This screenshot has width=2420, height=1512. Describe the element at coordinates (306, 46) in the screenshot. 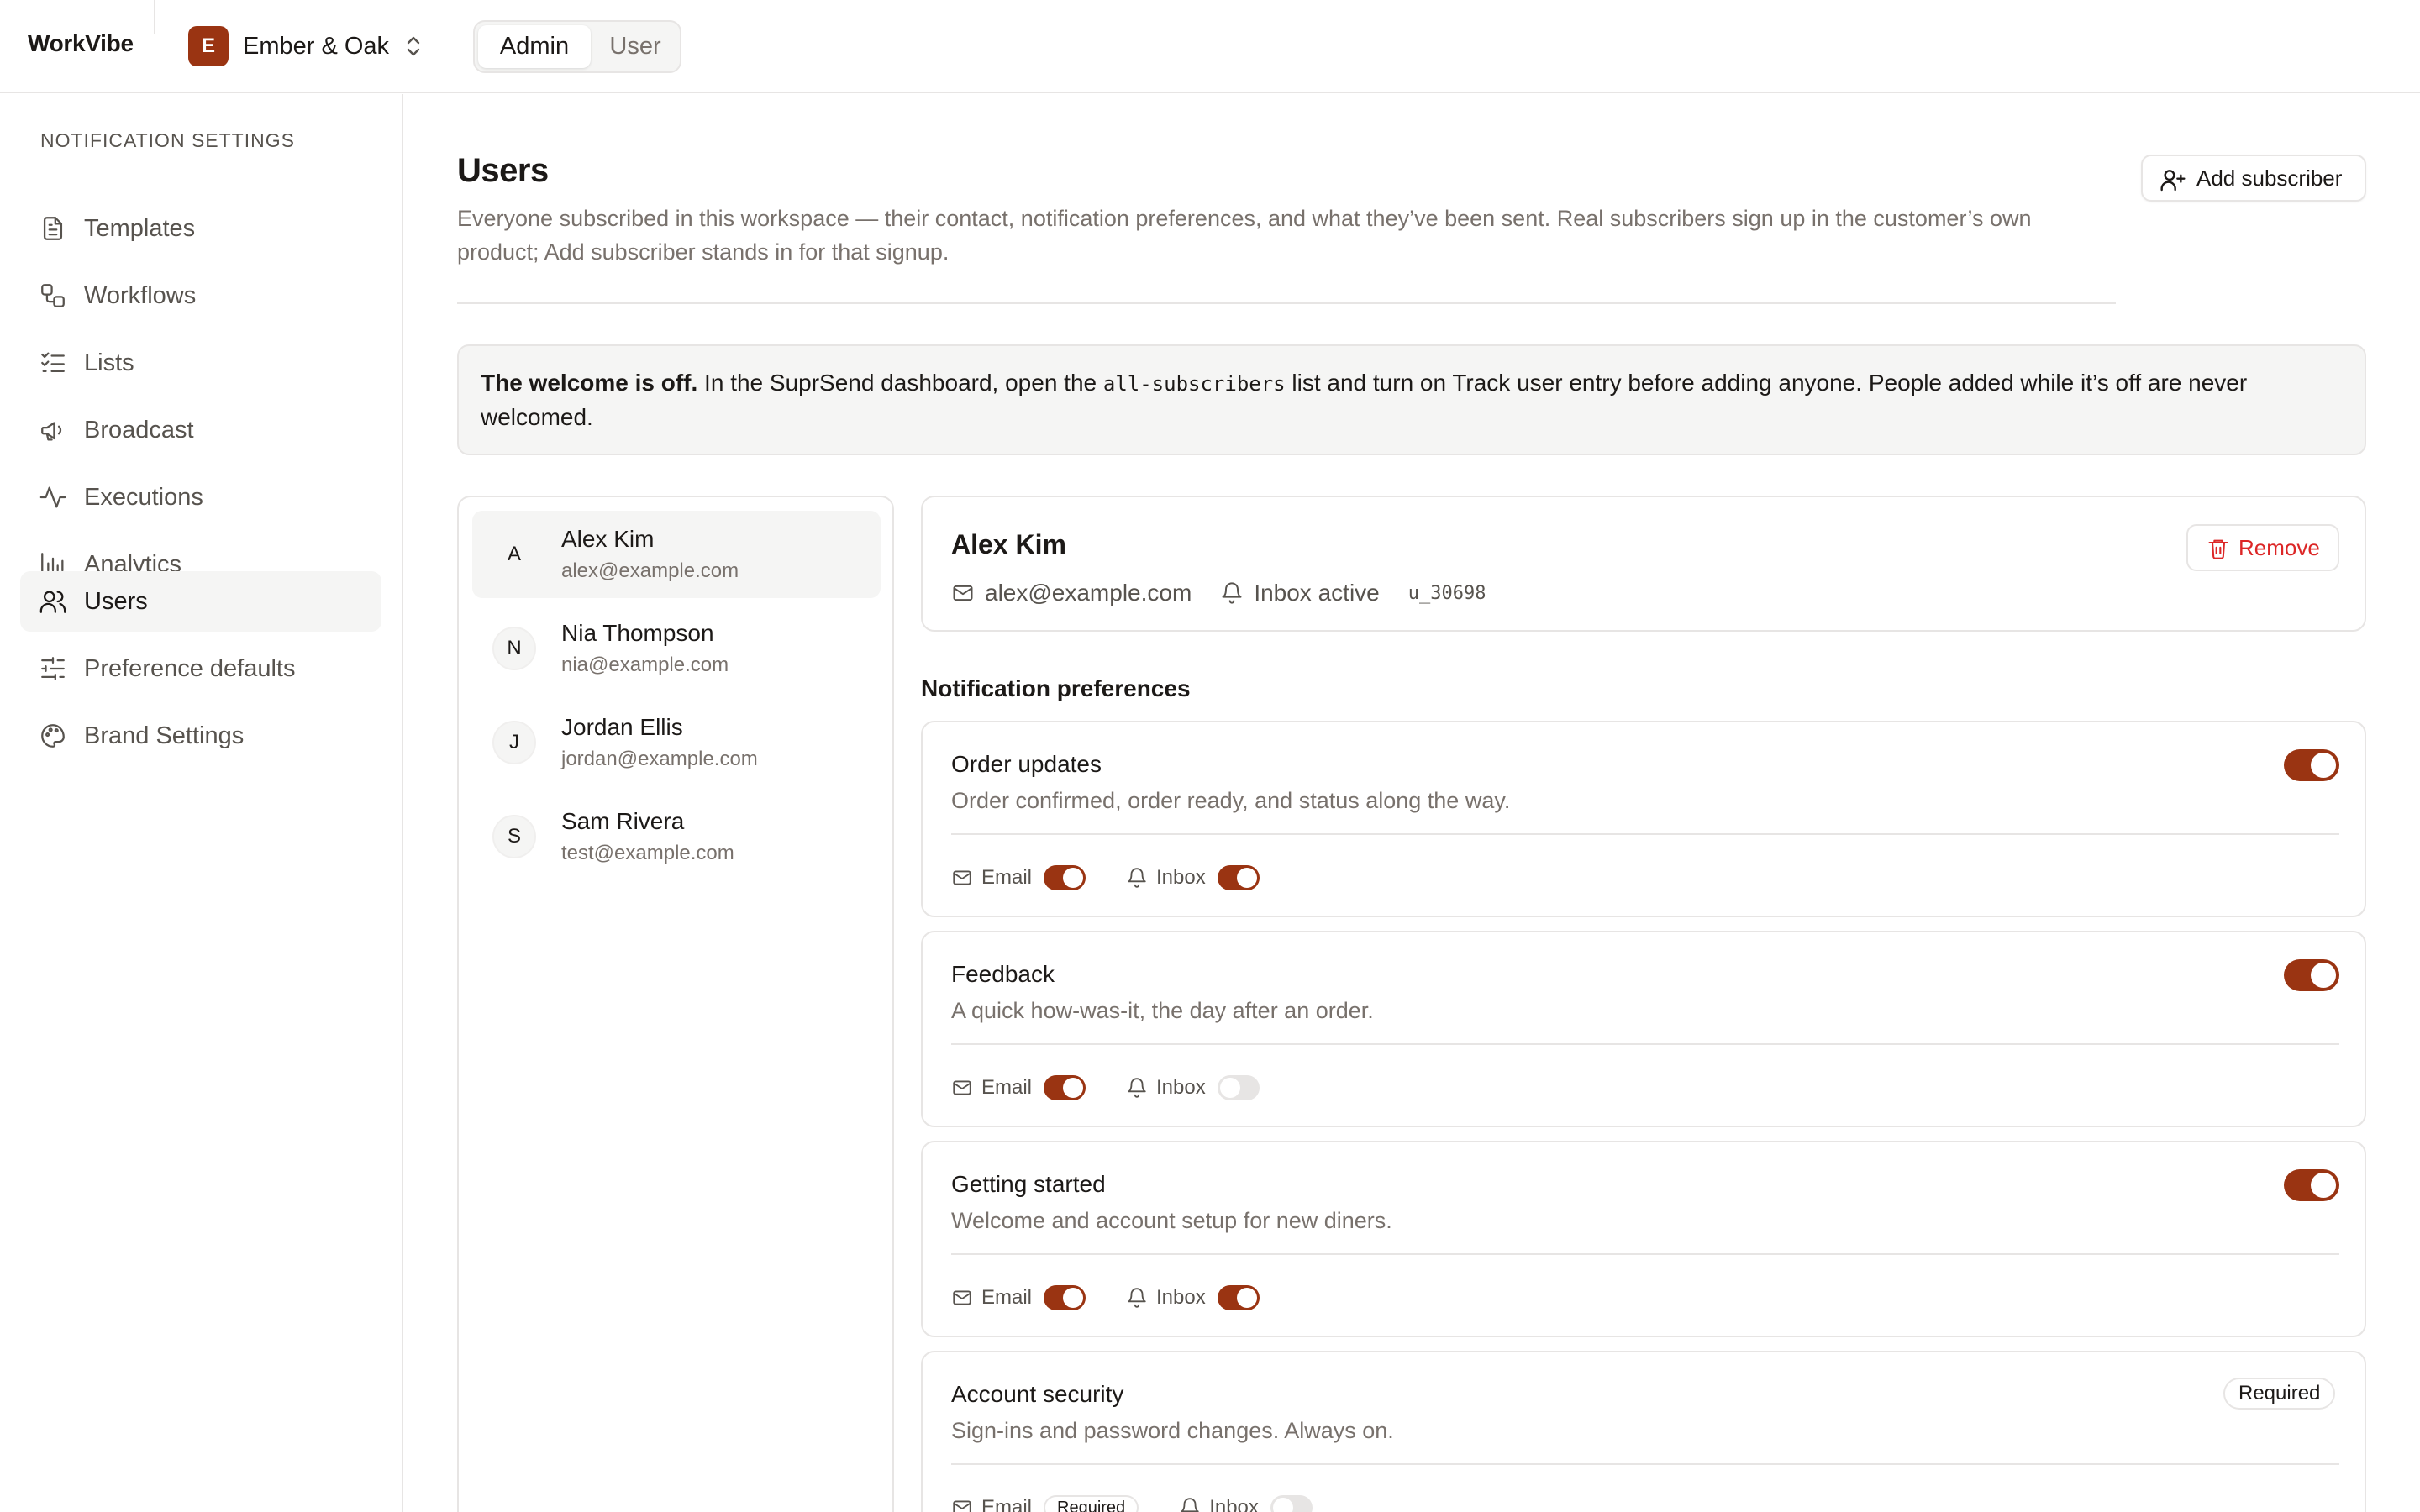

I see `workspace-switcher: E Ember & Oak` at that location.